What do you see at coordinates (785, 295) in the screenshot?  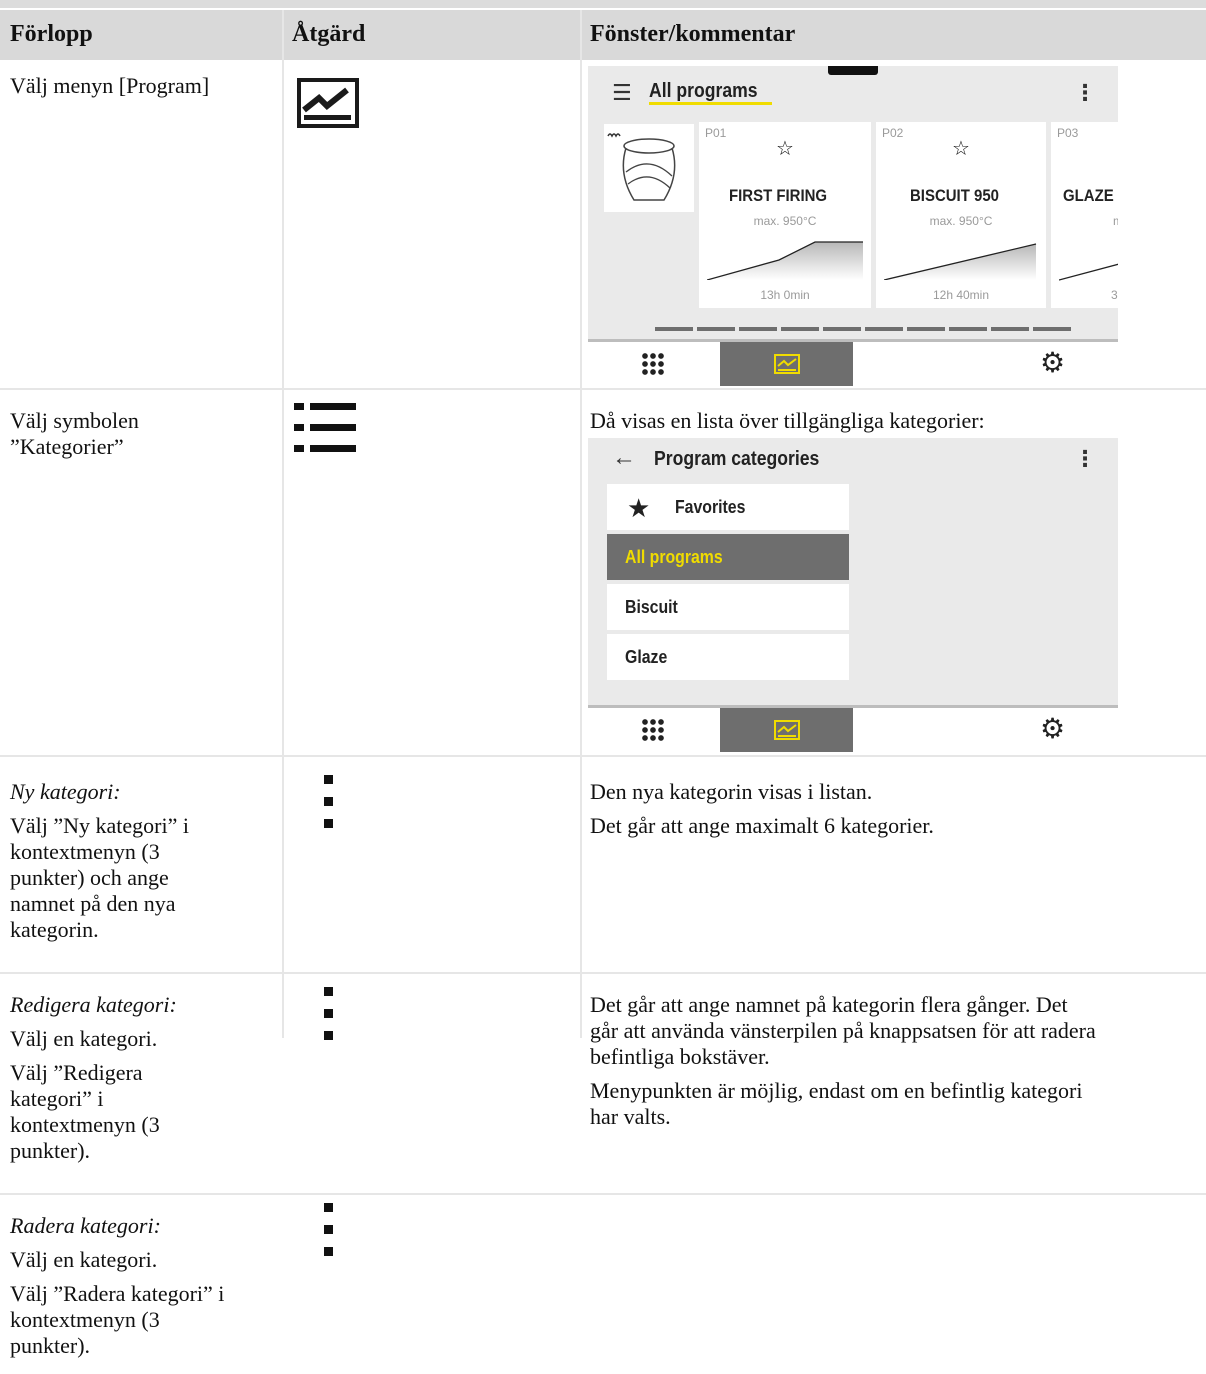 I see `program-duration: 13h 0min` at bounding box center [785, 295].